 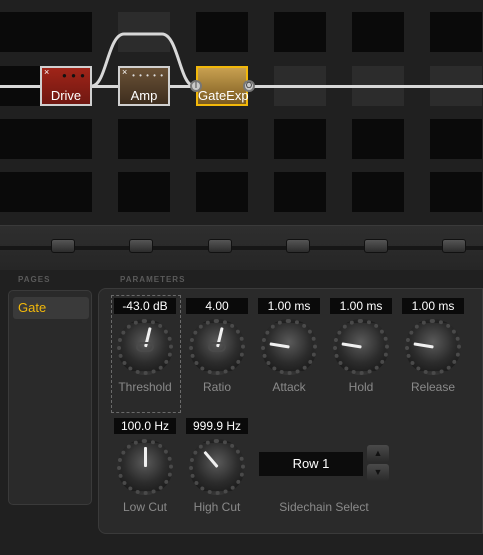 What do you see at coordinates (148, 75) in the screenshot?
I see `amp-head-icon: • • • • •` at bounding box center [148, 75].